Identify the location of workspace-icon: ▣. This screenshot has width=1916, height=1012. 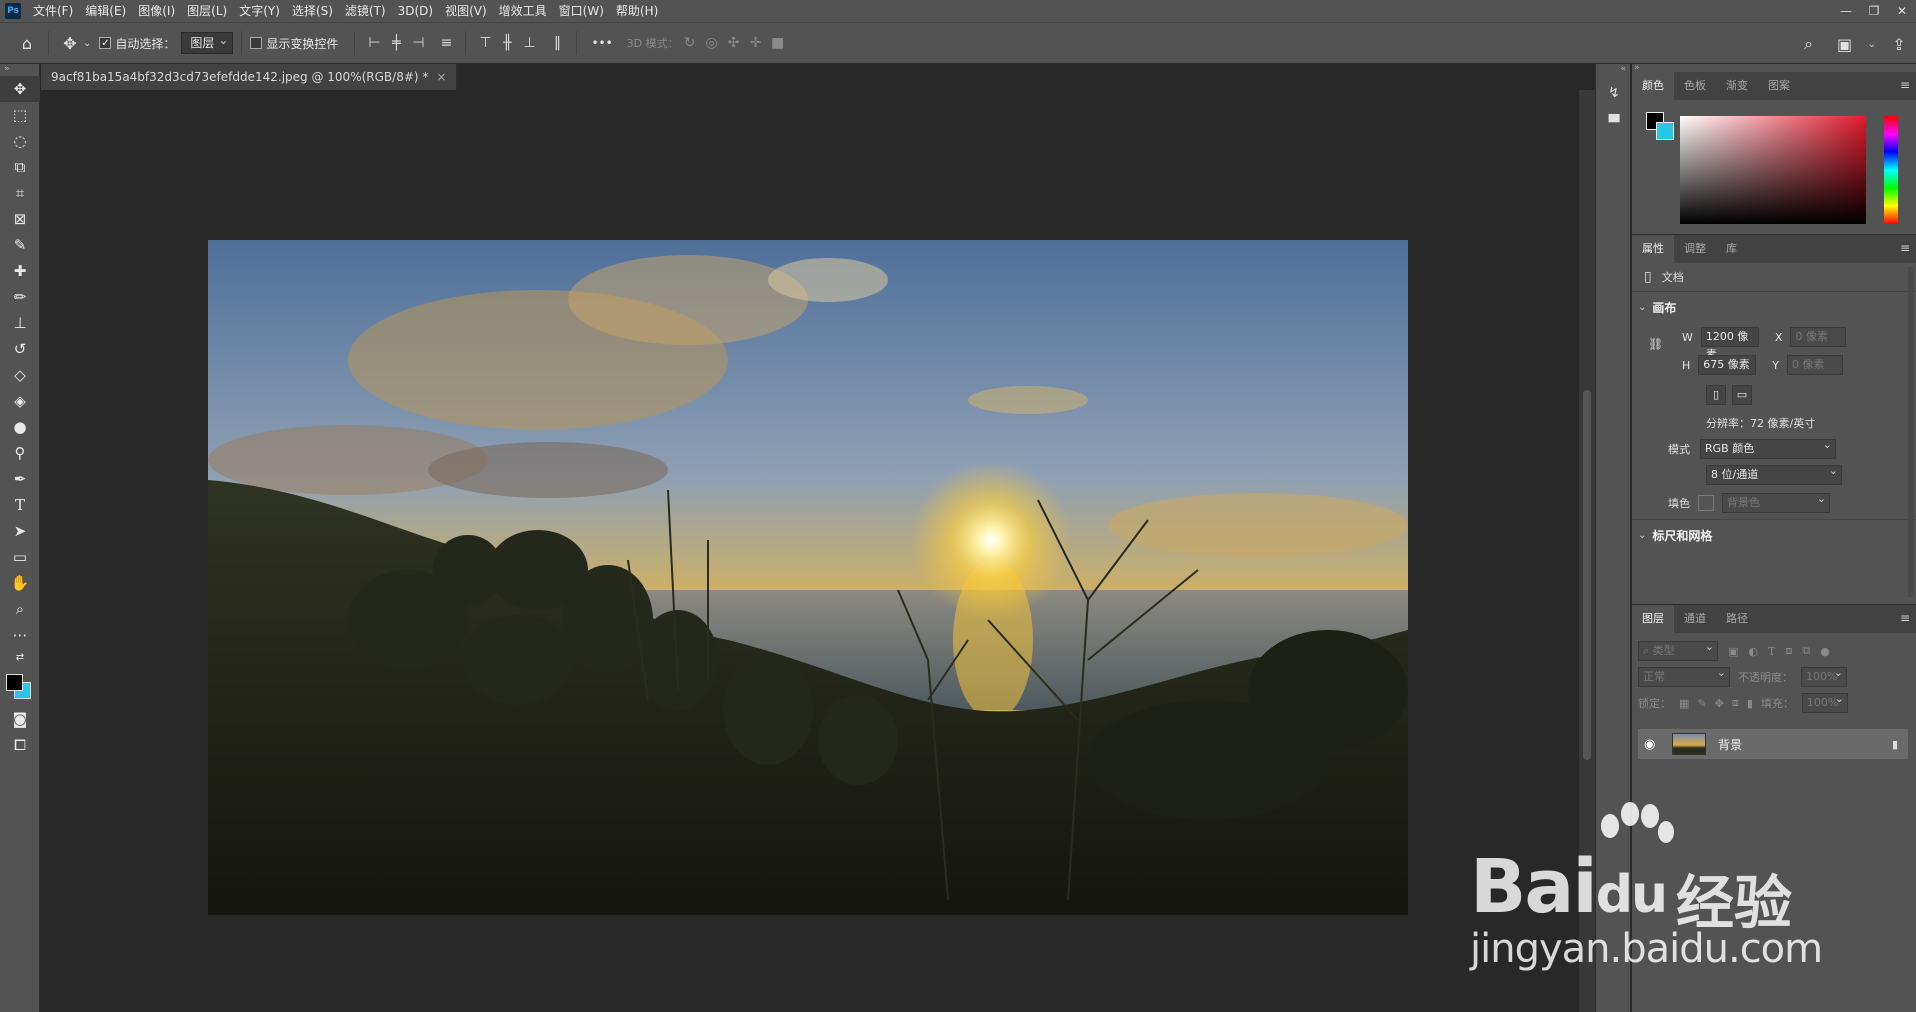
(1845, 44).